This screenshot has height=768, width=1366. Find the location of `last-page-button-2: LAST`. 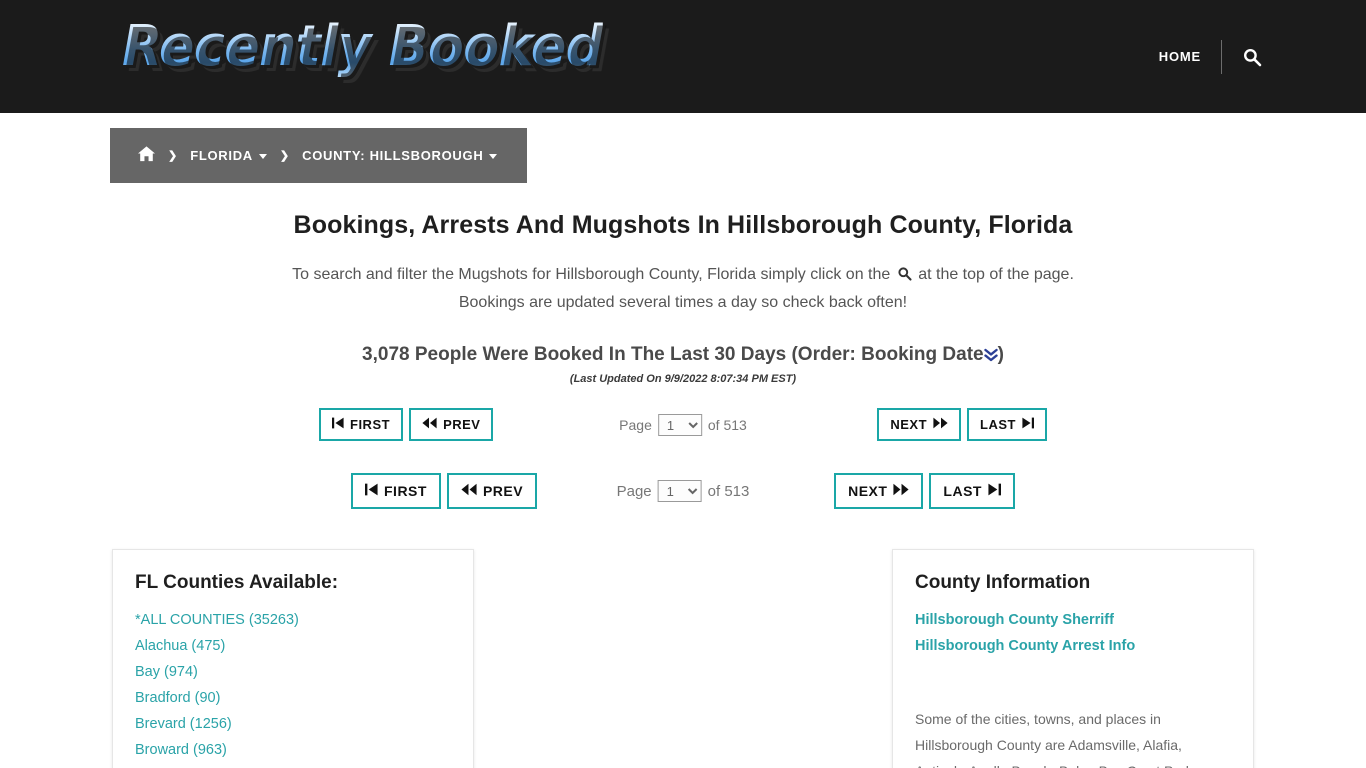

last-page-button-2: LAST is located at coordinates (972, 491).